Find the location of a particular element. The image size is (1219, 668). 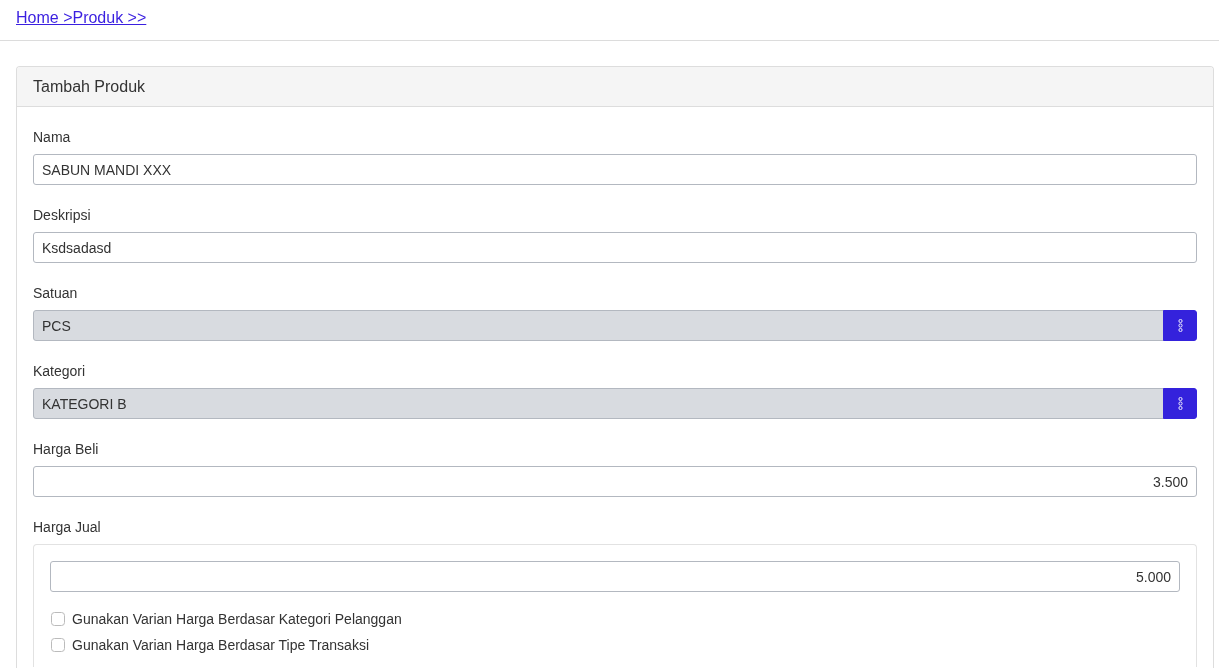

field-label: Satuan is located at coordinates (55, 293).